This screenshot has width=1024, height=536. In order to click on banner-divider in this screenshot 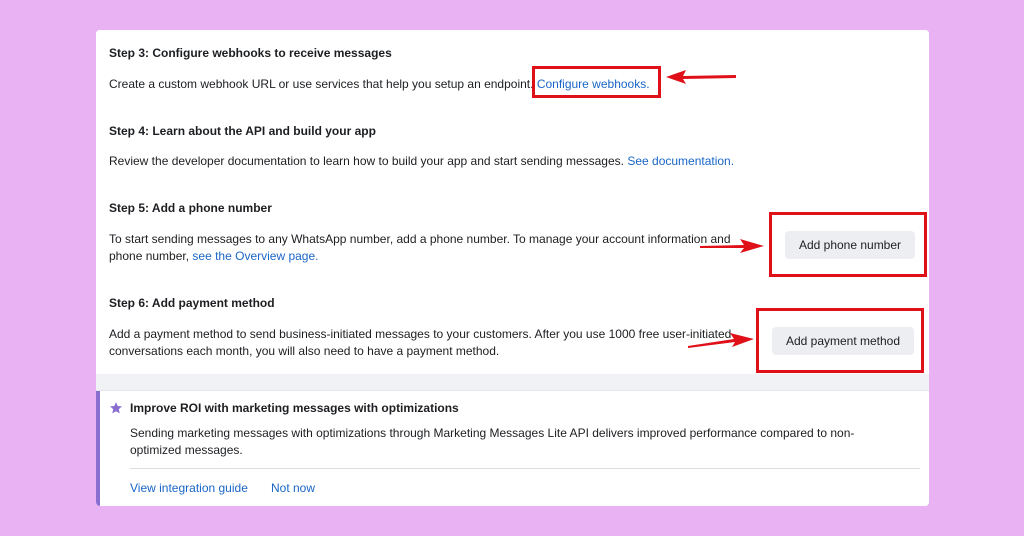, I will do `click(525, 468)`.